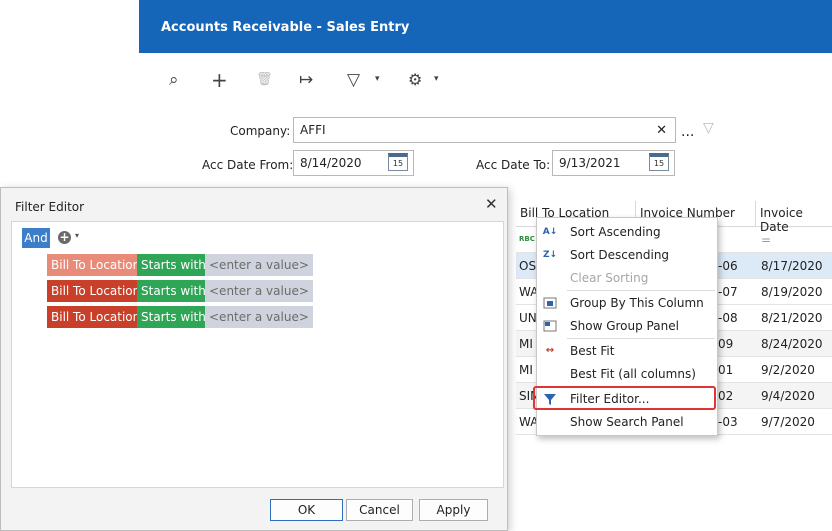 Image resolution: width=832 pixels, height=531 pixels. What do you see at coordinates (64, 237) in the screenshot?
I see `add-condition-icon: +` at bounding box center [64, 237].